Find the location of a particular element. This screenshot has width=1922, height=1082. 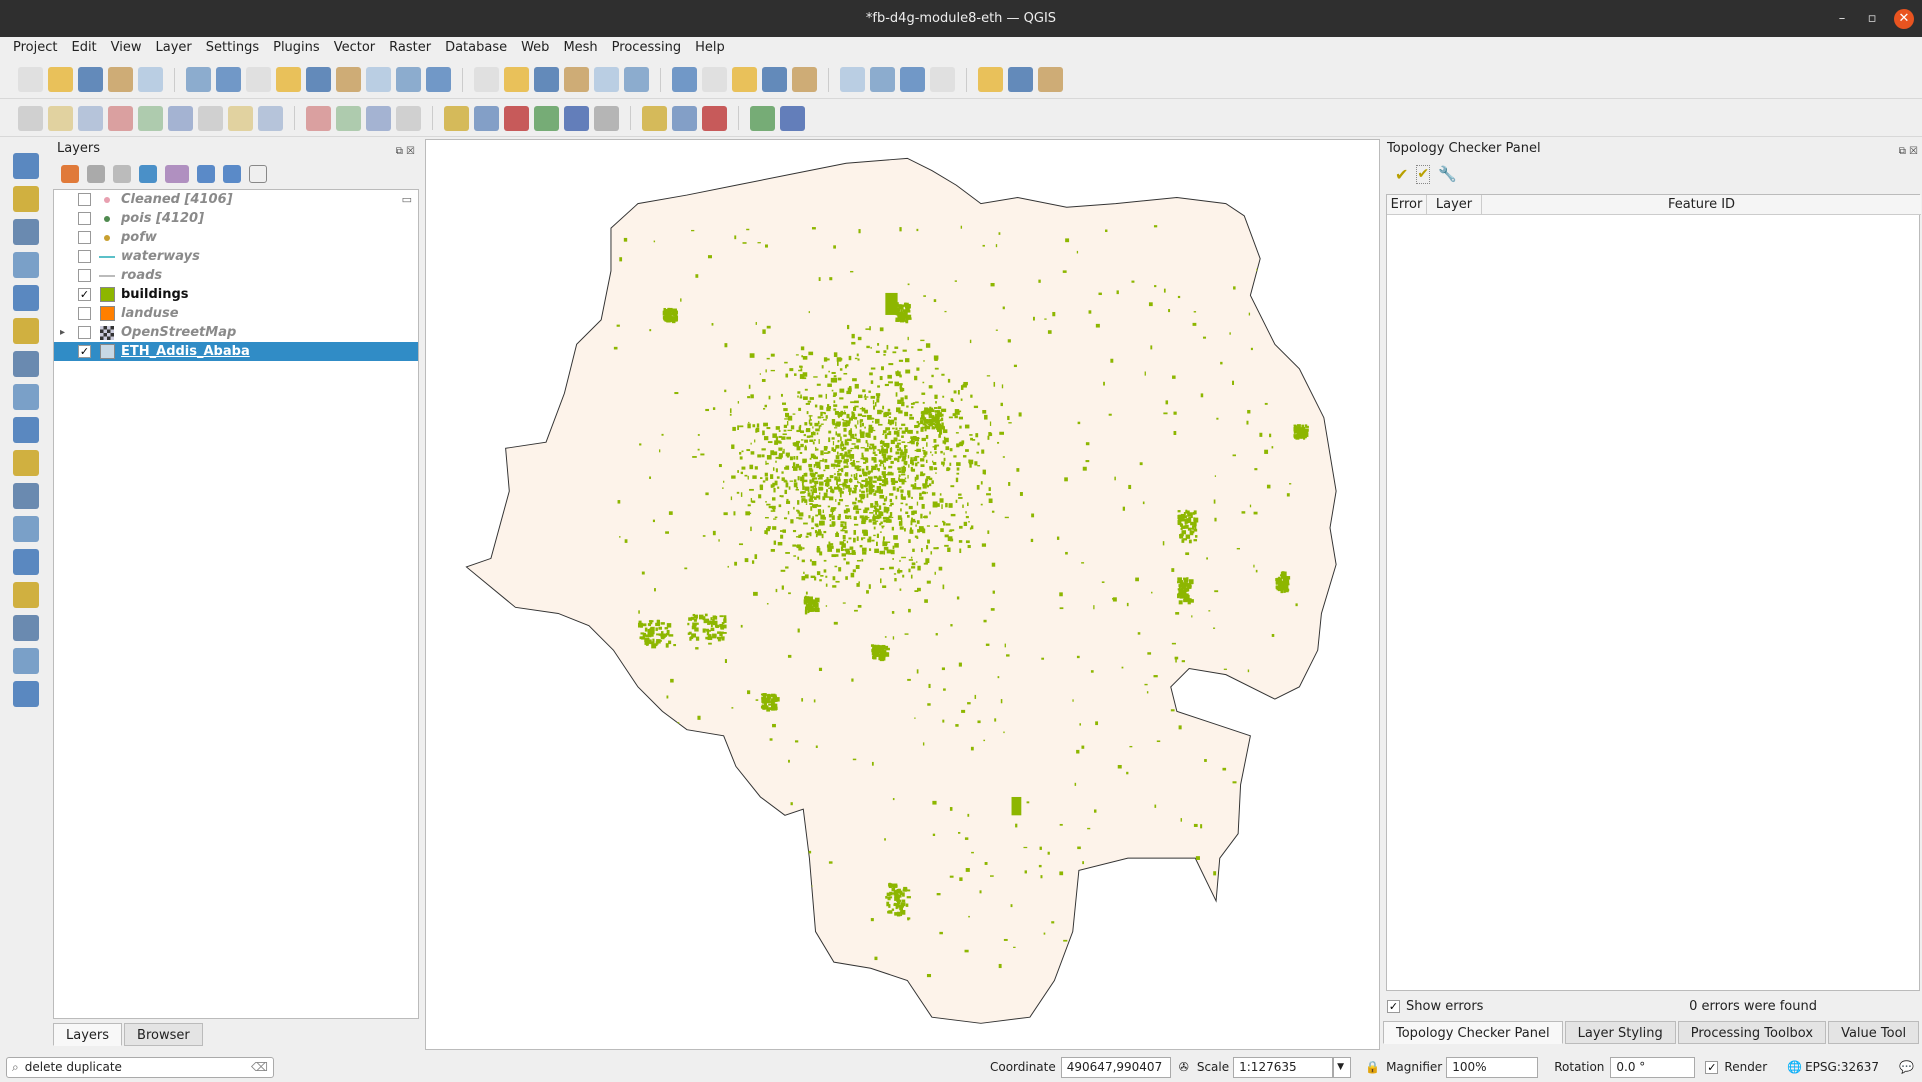

locator-search-input: delete duplicate is located at coordinates (73, 1067).